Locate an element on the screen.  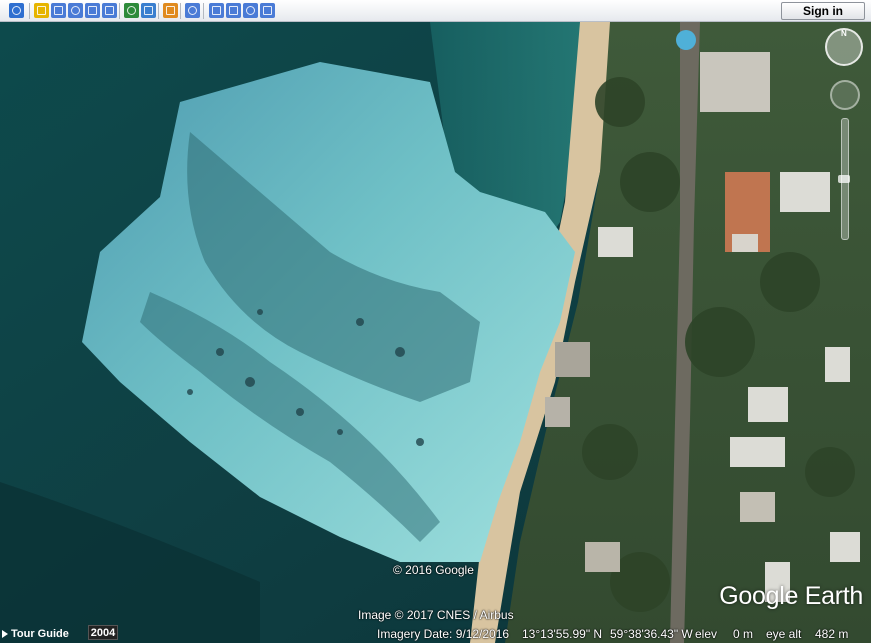
add-placemark-icon is located at coordinates (41, 10).